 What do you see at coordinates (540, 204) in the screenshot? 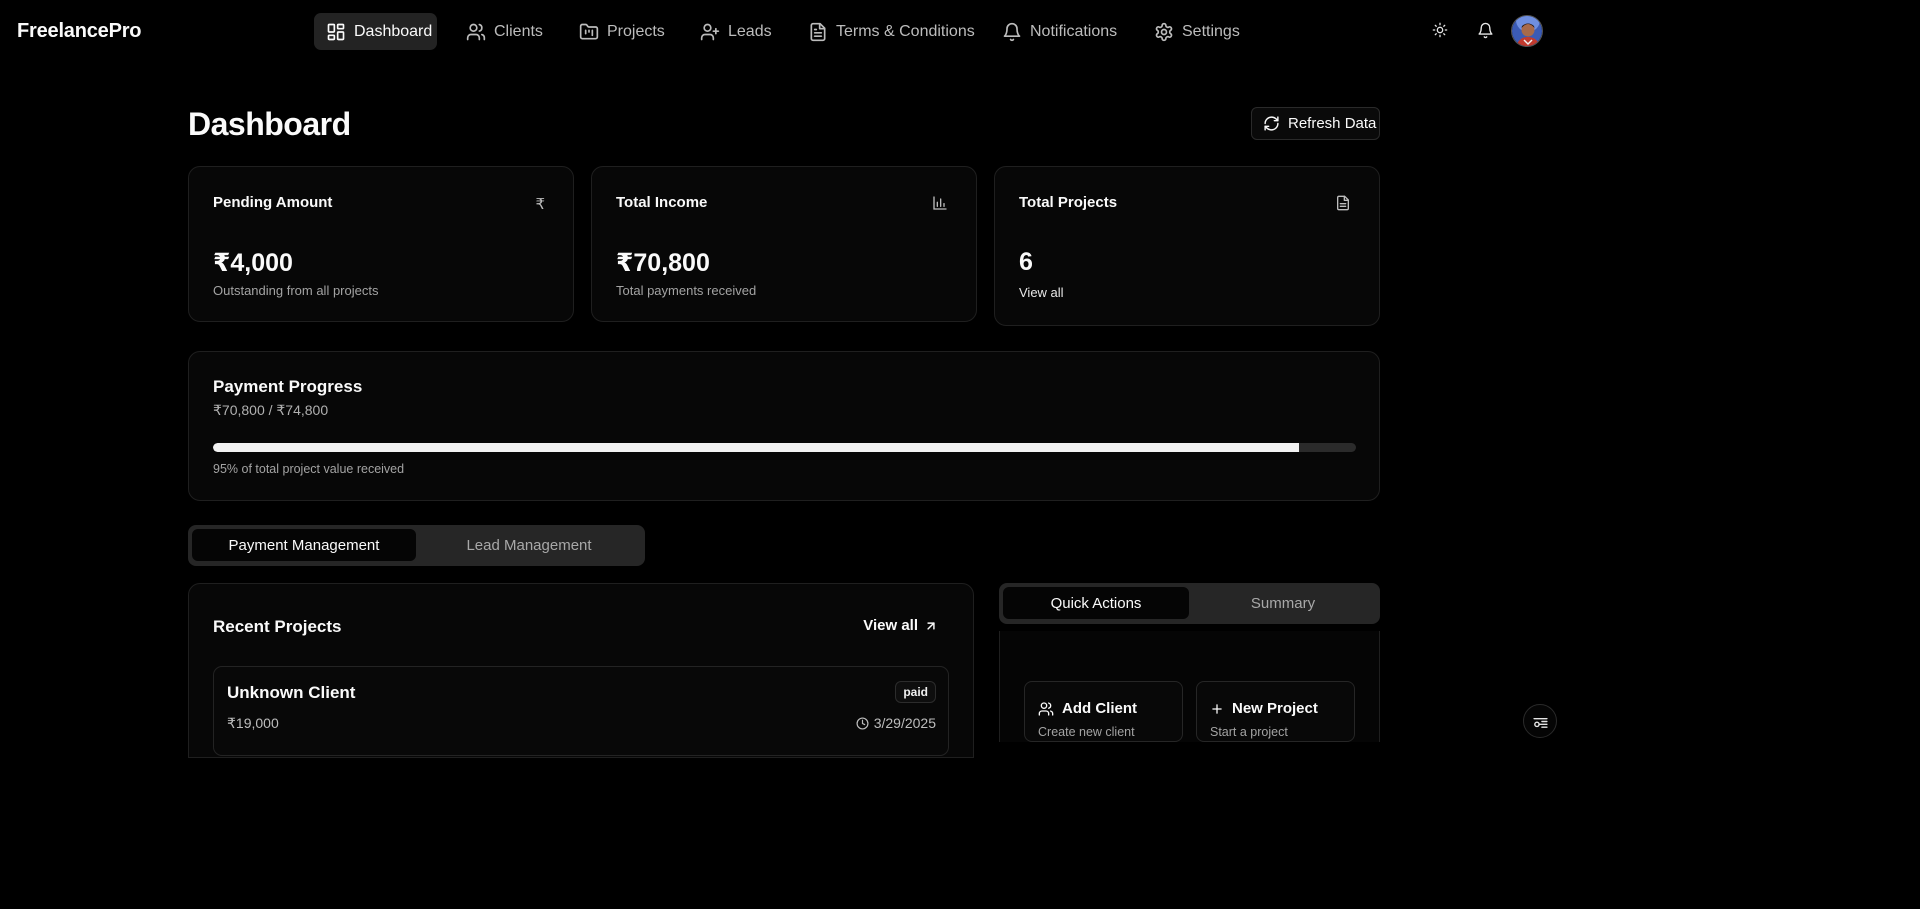
I see `rupee-icon: ₹` at bounding box center [540, 204].